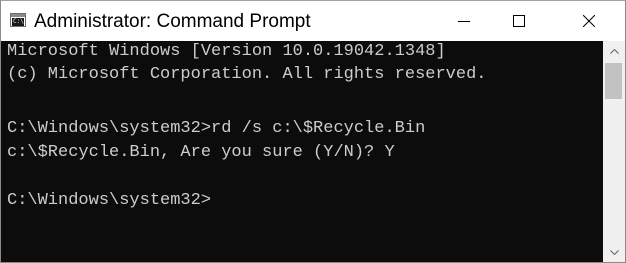  I want to click on scroll-down-button, so click(614, 252).